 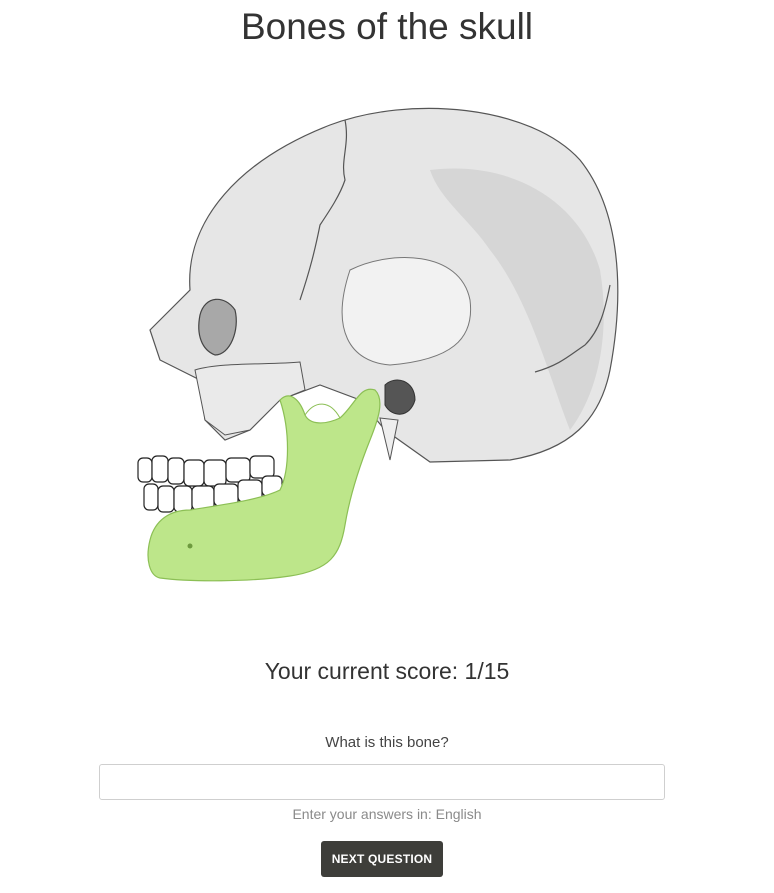 What do you see at coordinates (387, 742) in the screenshot?
I see `question-prompt: What is this bone?` at bounding box center [387, 742].